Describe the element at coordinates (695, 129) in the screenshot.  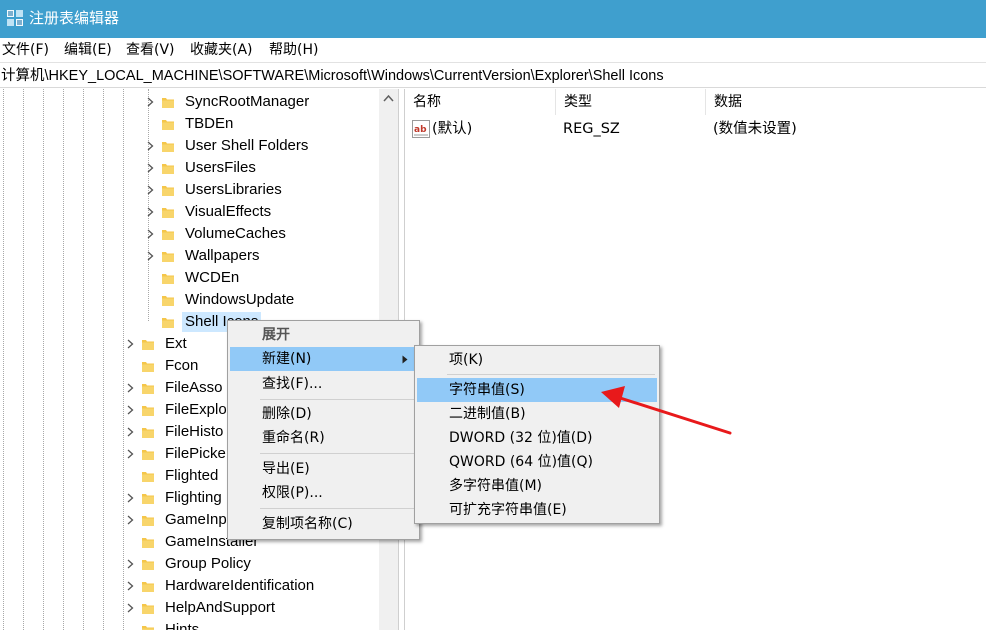
I see `value-row: ab (默认) REG_SZ (数值未设置)` at that location.